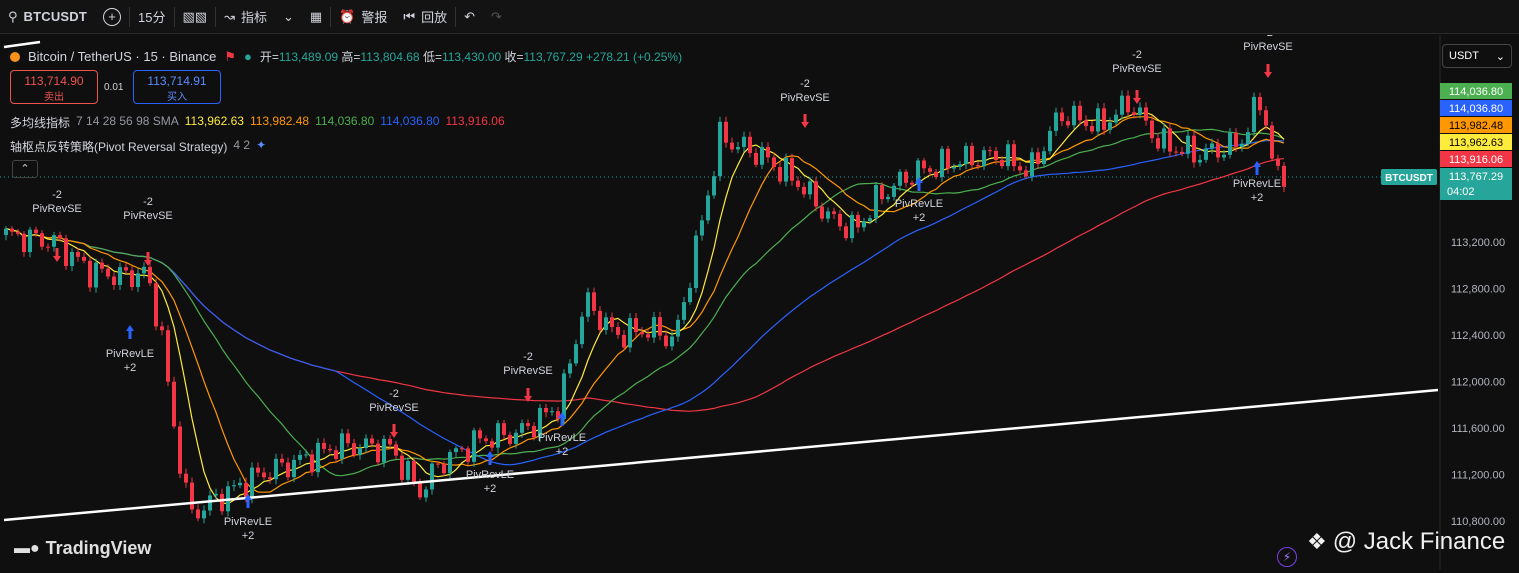 This screenshot has width=1519, height=573. I want to click on alert-button: ⏰ 警报, so click(363, 17).